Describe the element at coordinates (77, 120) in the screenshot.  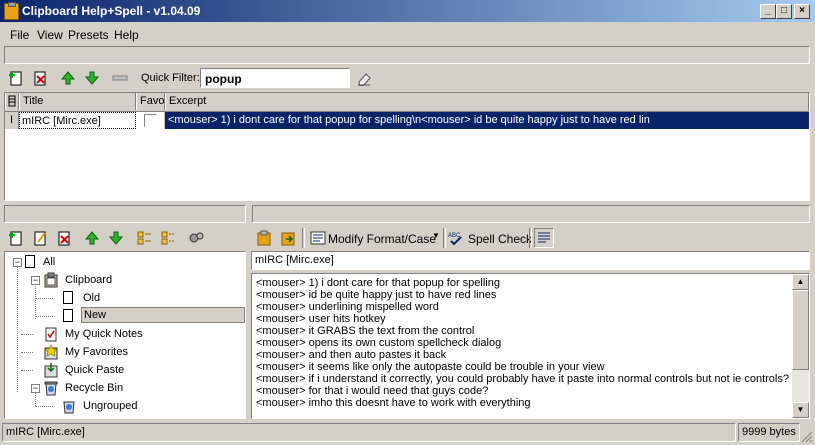
I see `row-title-cell: mIRC [Mirc.exe]` at that location.